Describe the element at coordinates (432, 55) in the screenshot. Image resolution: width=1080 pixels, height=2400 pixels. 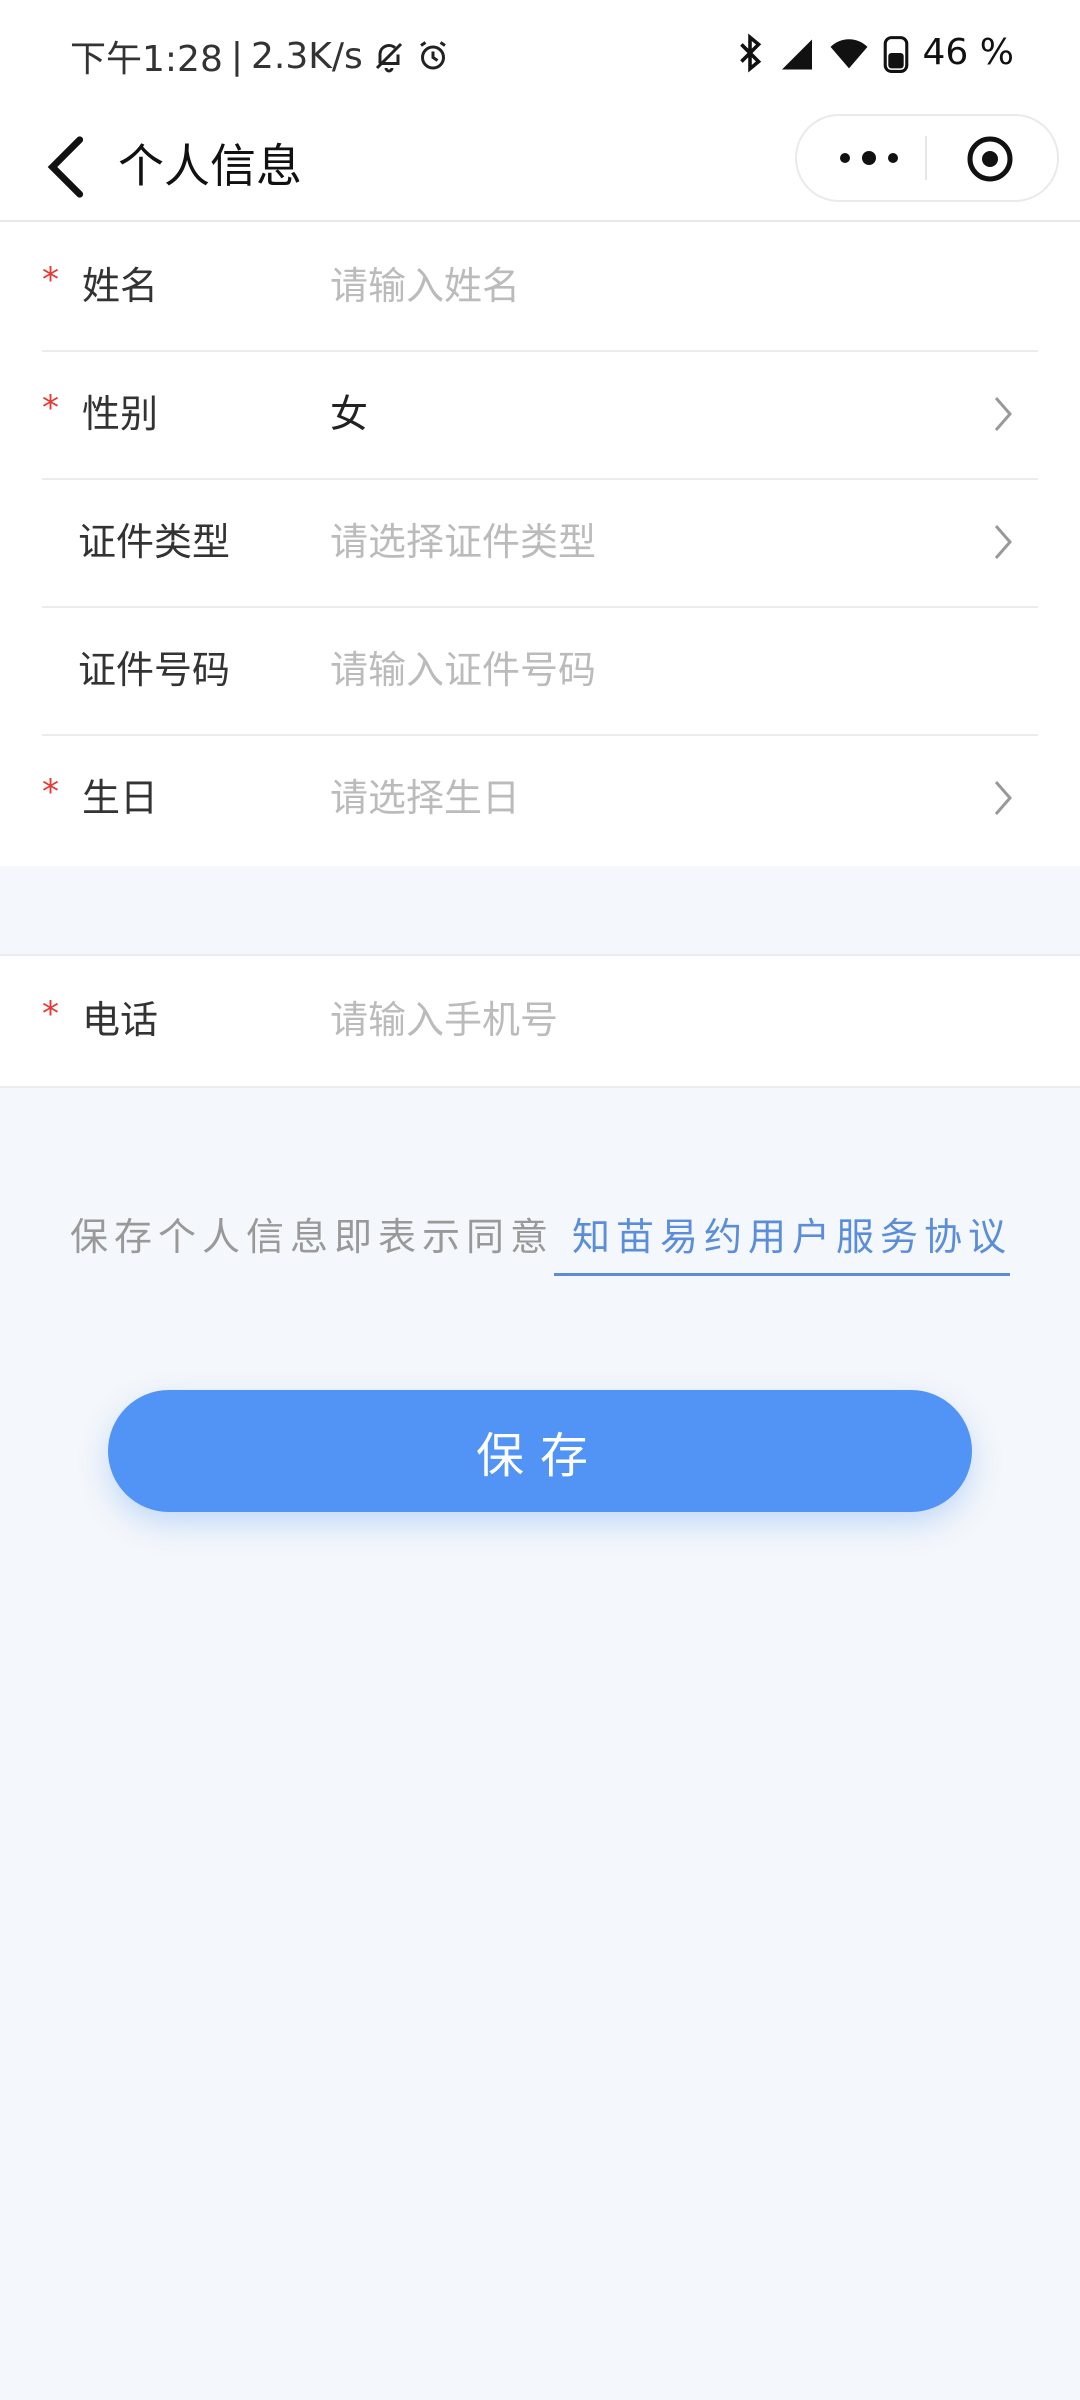
I see `alarm-icon` at that location.